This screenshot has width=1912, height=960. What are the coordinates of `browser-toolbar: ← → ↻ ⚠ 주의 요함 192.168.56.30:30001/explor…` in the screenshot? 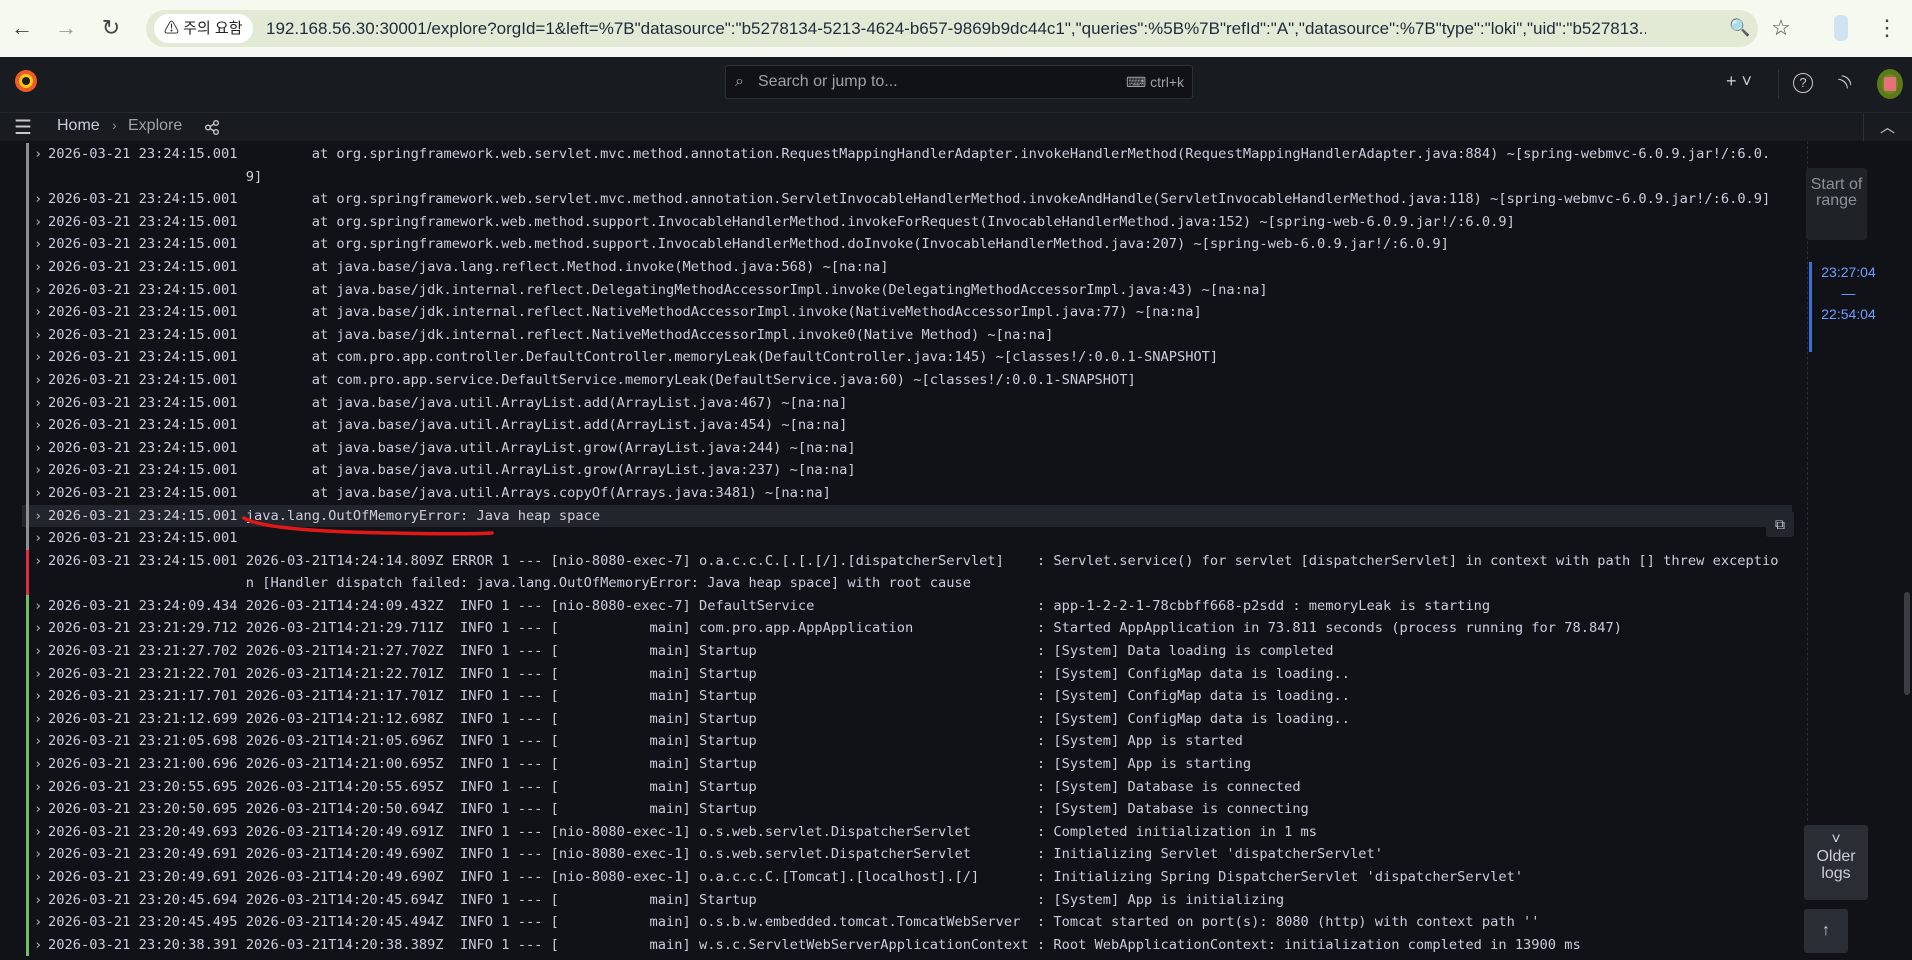 It's located at (956, 28).